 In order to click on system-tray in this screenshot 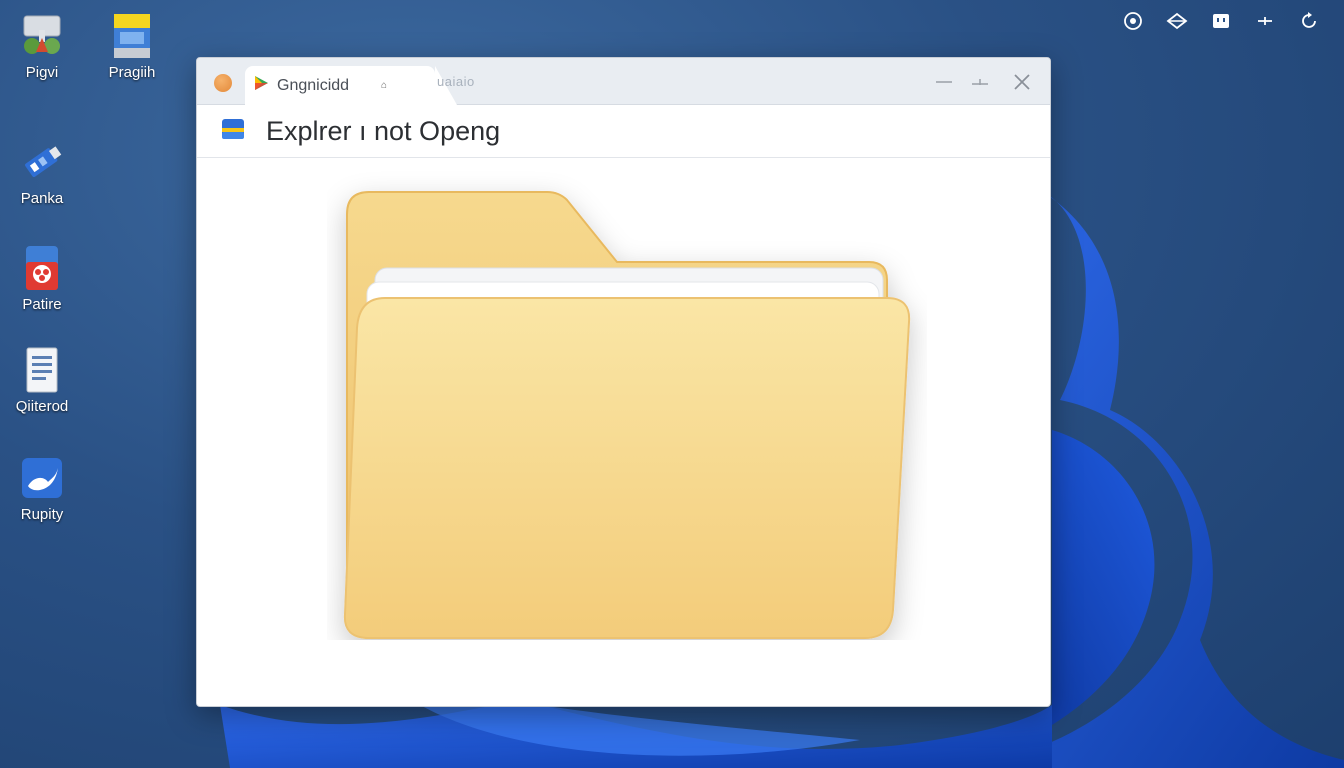, I will do `click(1221, 21)`.